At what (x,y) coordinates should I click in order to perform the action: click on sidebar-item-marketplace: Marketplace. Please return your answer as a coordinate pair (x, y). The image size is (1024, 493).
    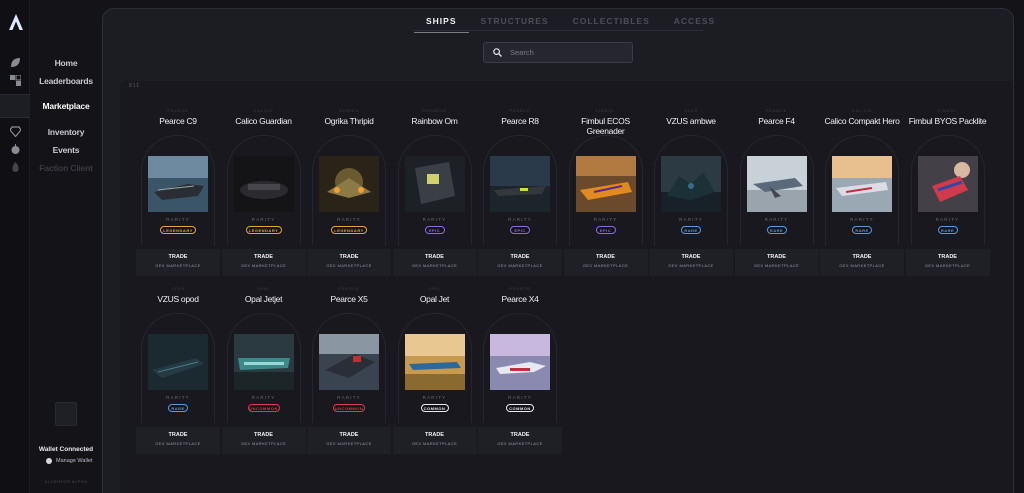
    Looking at the image, I should click on (66, 106).